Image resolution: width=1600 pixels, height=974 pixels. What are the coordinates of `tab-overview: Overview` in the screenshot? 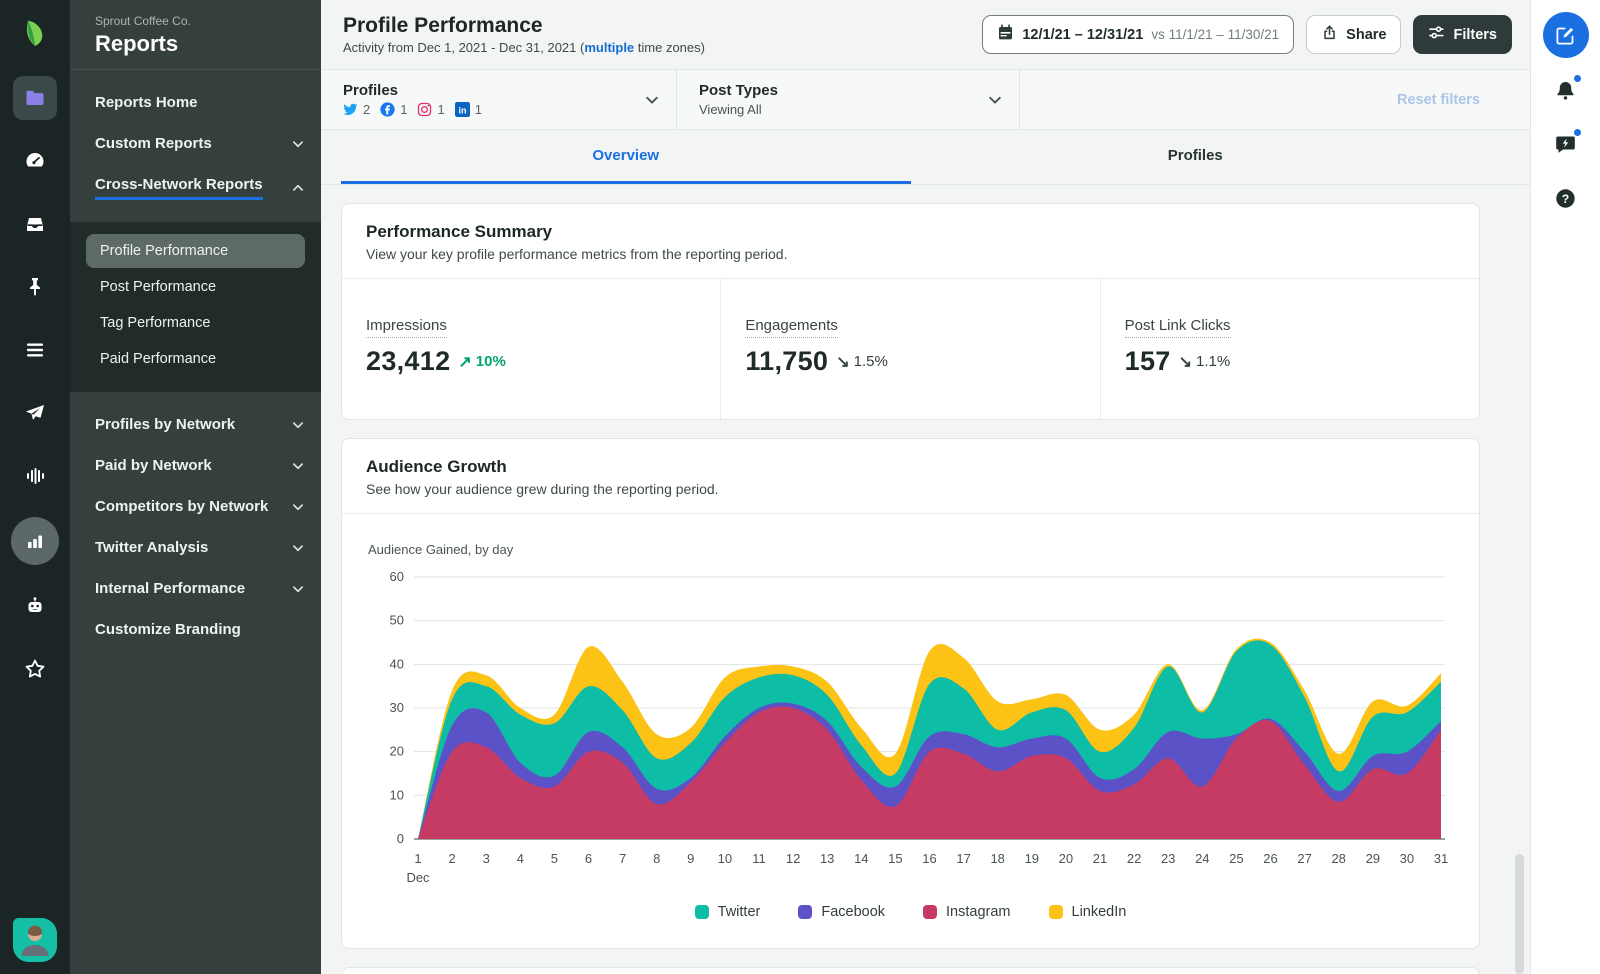 It's located at (626, 157).